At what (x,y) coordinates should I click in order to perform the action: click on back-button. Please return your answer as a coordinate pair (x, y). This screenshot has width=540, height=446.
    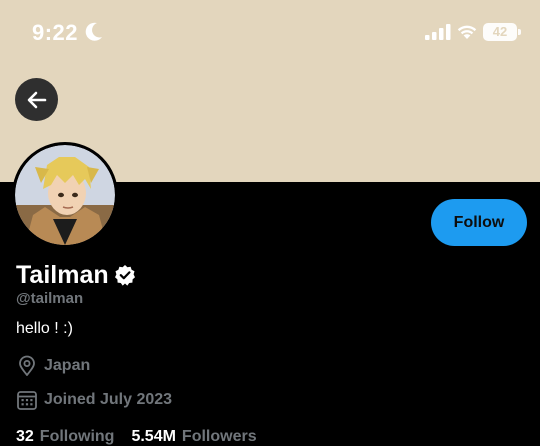
    Looking at the image, I should click on (36, 99).